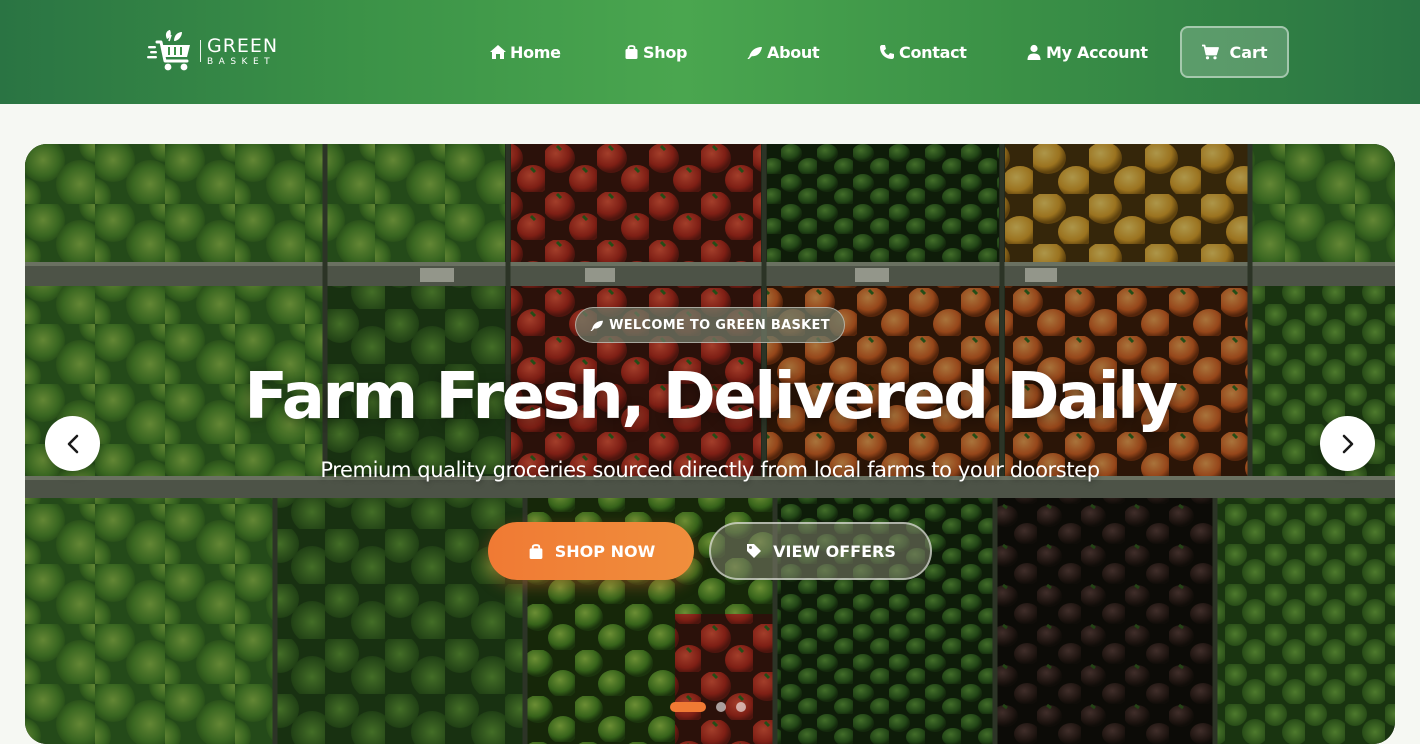  I want to click on cart-label: Cart, so click(1248, 52).